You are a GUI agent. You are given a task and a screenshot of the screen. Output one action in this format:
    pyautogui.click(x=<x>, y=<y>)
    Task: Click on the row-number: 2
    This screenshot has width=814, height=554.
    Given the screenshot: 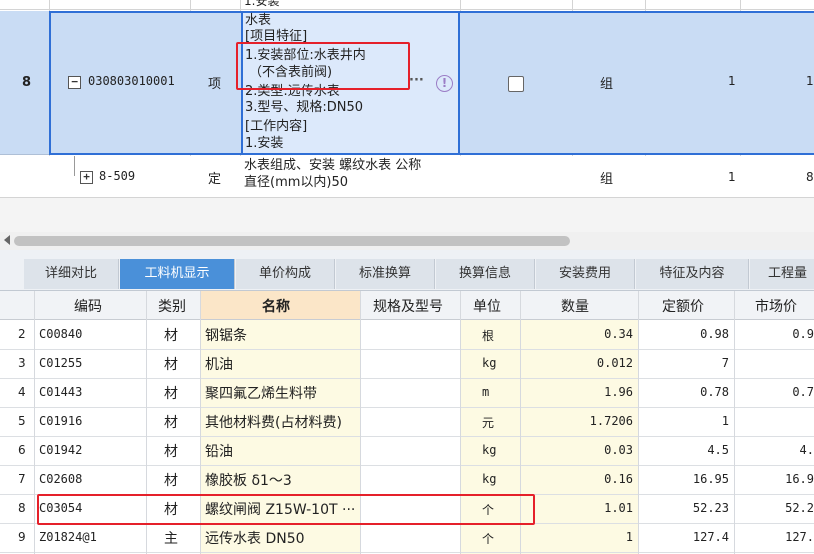 What is the action you would take?
    pyautogui.click(x=22, y=334)
    